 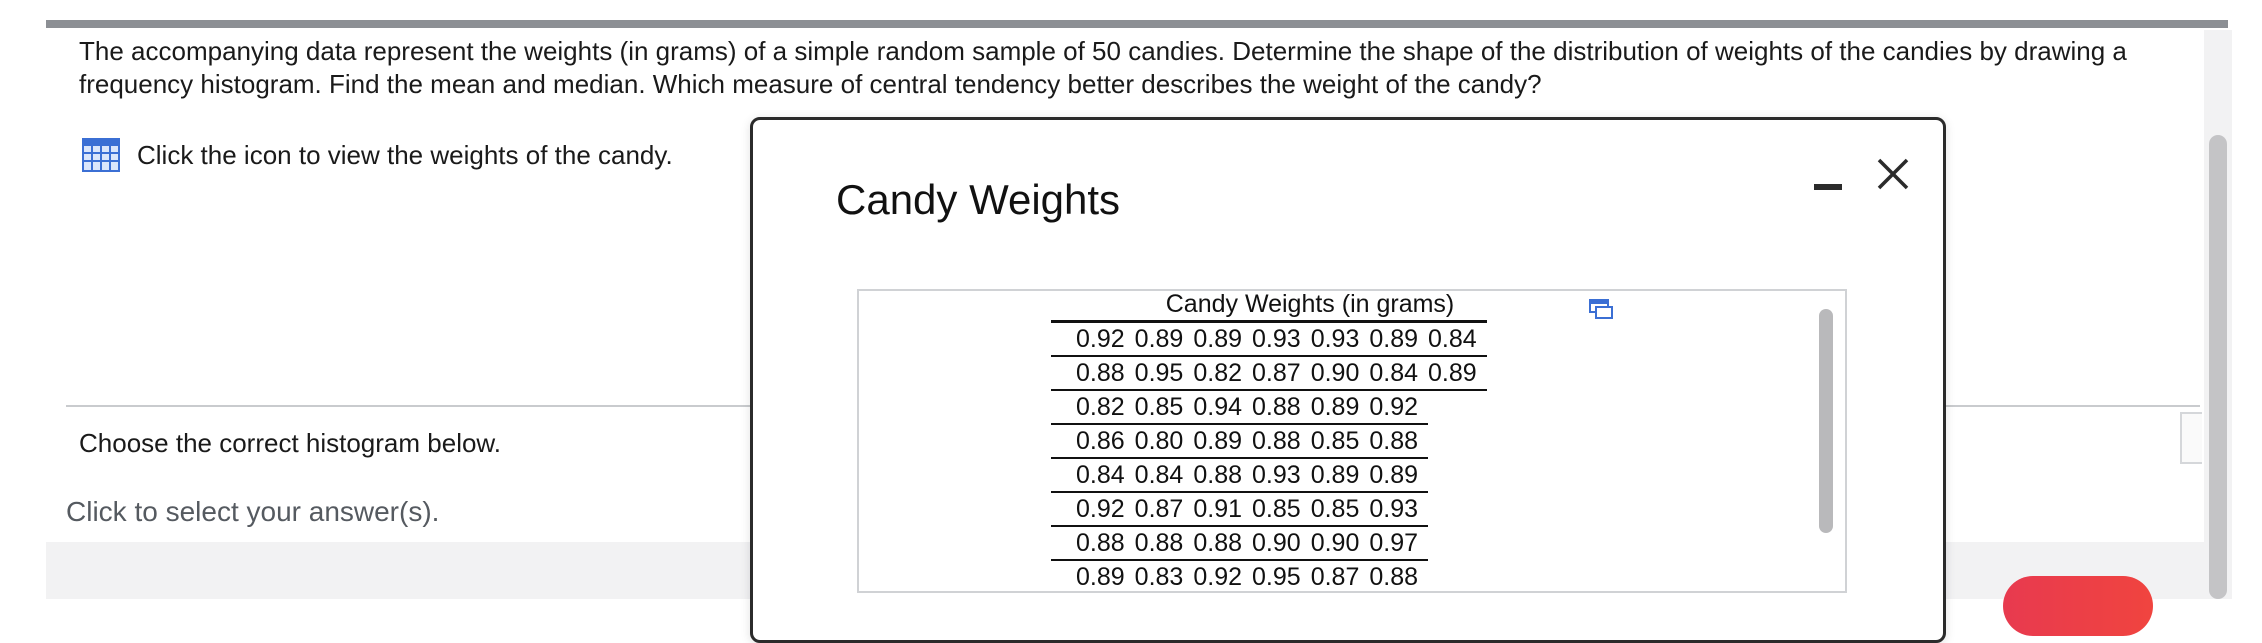 I want to click on table-row: 0.92 0.87 0.91 0.85 0.85 0.93, so click(x=1269, y=509).